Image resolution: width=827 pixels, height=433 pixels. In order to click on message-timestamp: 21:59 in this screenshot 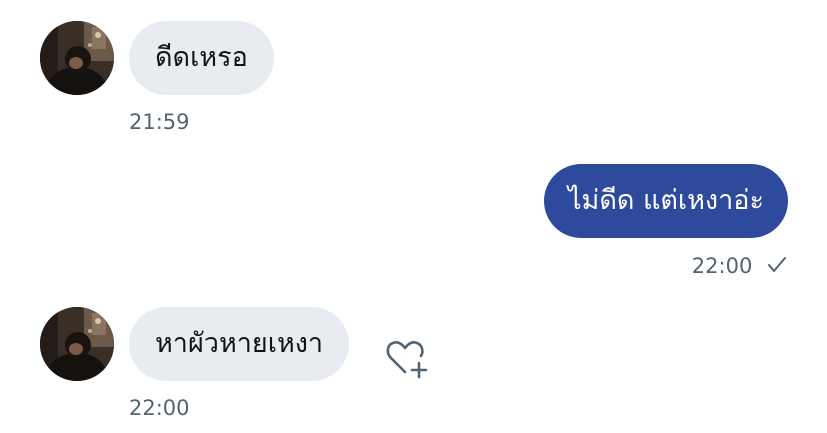, I will do `click(159, 122)`.